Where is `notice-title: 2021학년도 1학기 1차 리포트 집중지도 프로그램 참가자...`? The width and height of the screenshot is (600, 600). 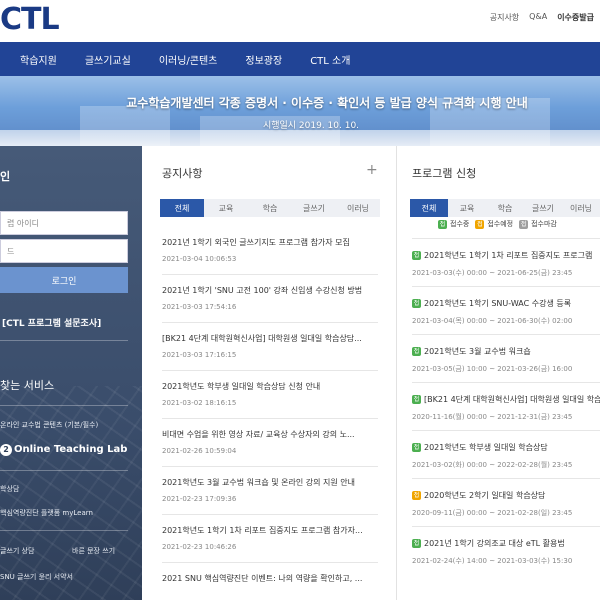
notice-title: 2021학년도 1학기 1차 리포트 집중지도 프로그램 참가자... is located at coordinates (262, 530).